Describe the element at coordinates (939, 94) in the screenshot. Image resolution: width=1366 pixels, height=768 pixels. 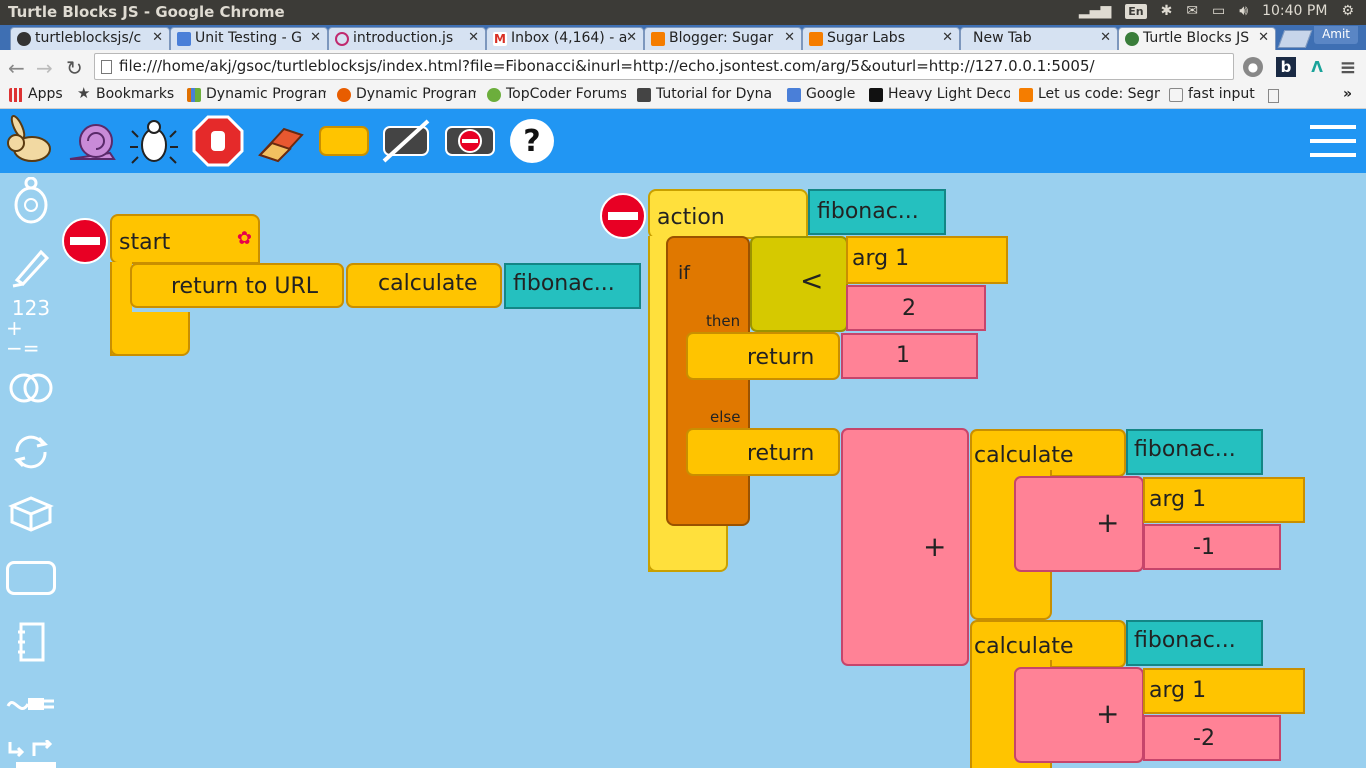
I see `bookmark-heavy-light: Heavy Light Deco` at that location.